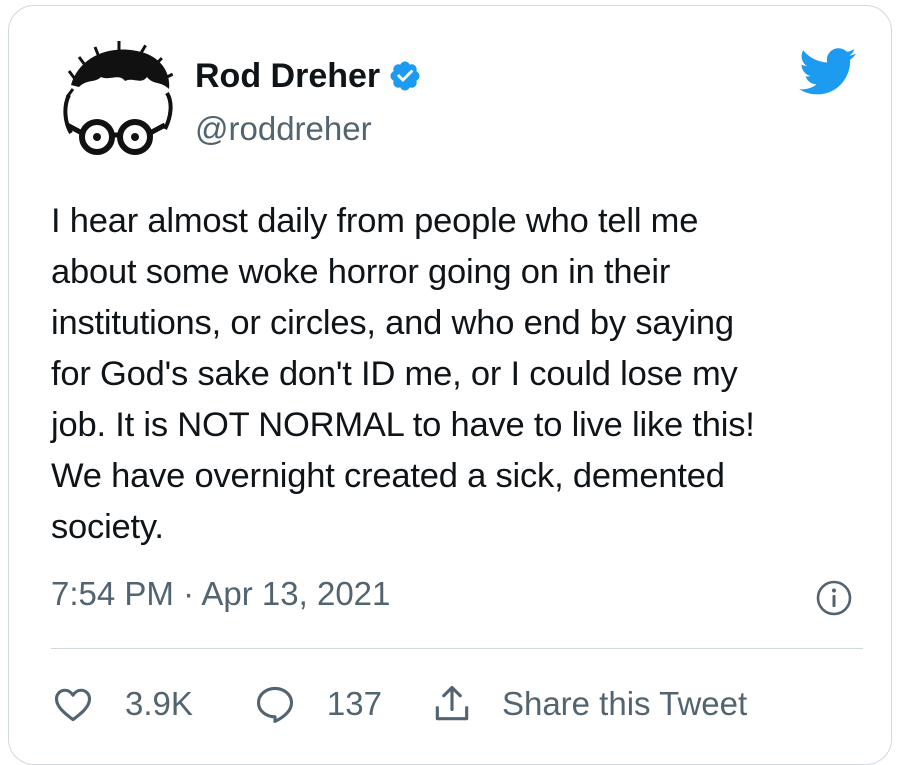 This screenshot has height=765, width=903. I want to click on like-count: 3.9K, so click(159, 703).